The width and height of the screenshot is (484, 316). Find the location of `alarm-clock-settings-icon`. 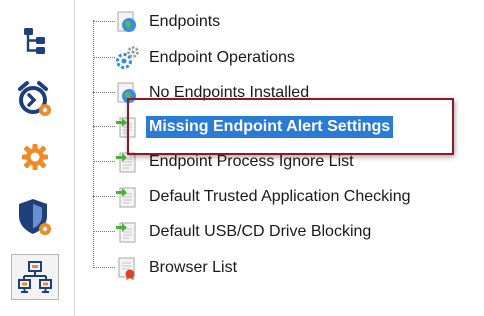

alarm-clock-settings-icon is located at coordinates (34, 98).